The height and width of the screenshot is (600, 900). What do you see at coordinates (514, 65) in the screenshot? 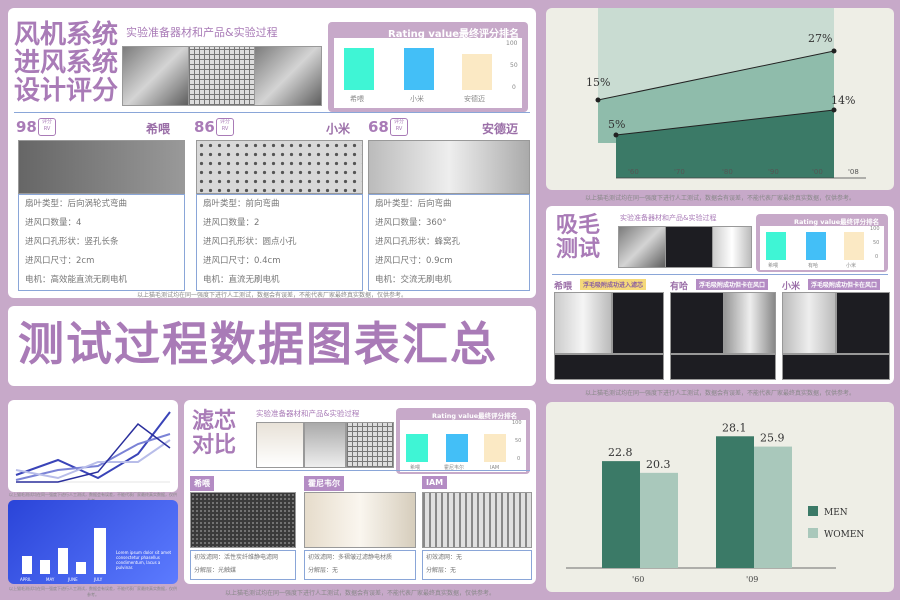
I see `fan-rating-tick-50: 50` at bounding box center [514, 65].